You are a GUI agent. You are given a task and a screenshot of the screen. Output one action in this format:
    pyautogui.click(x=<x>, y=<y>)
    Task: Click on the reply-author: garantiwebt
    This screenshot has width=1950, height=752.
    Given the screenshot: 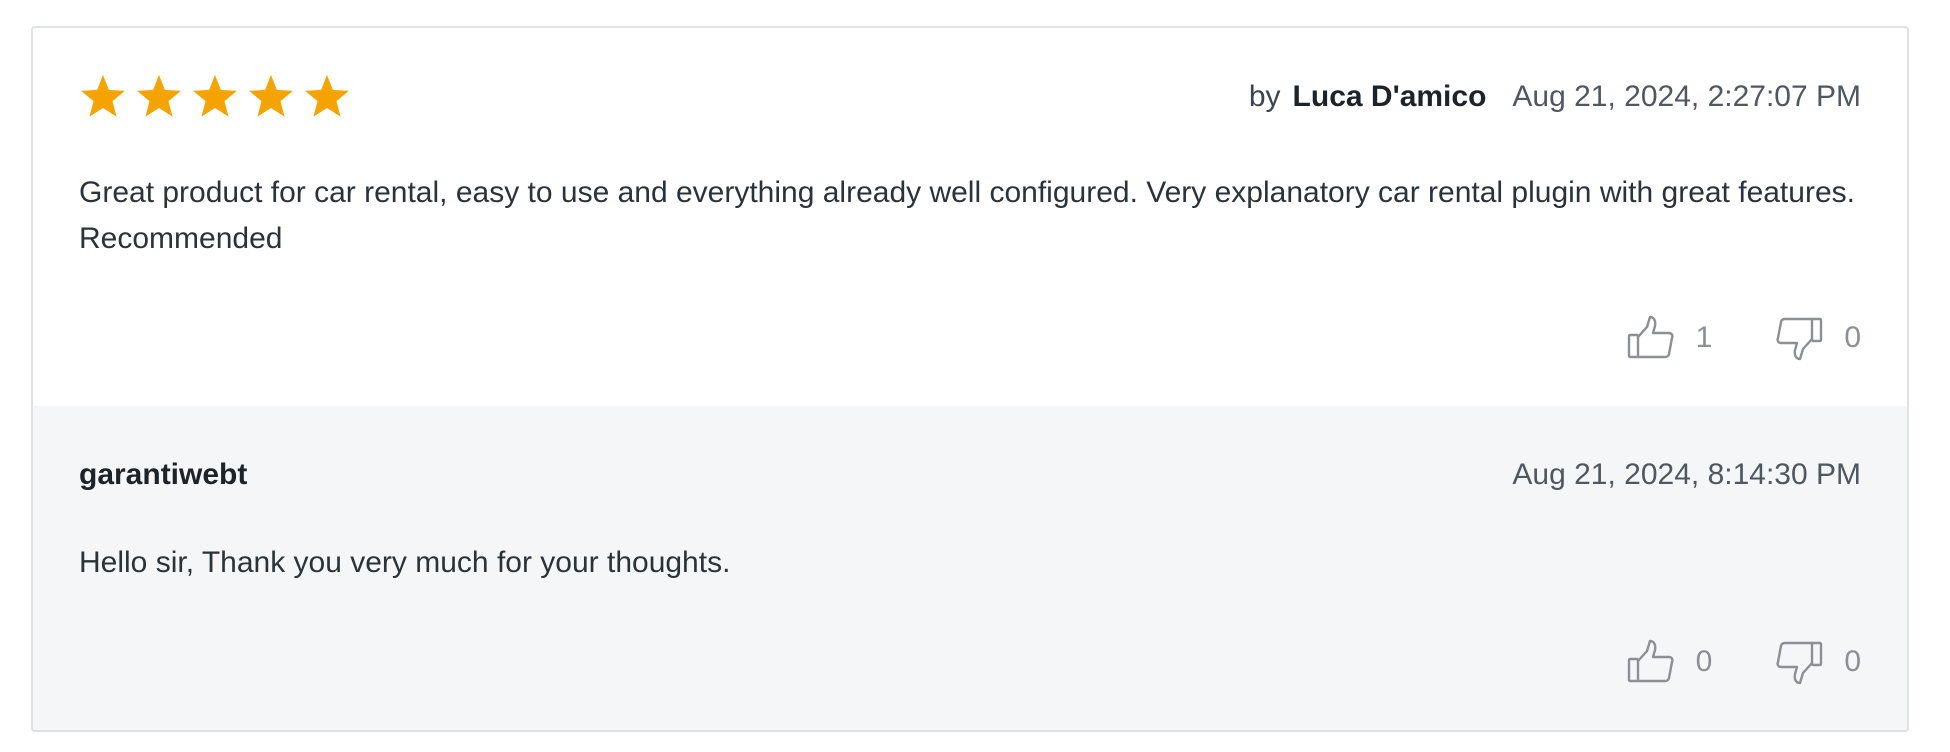 What is the action you would take?
    pyautogui.click(x=163, y=474)
    